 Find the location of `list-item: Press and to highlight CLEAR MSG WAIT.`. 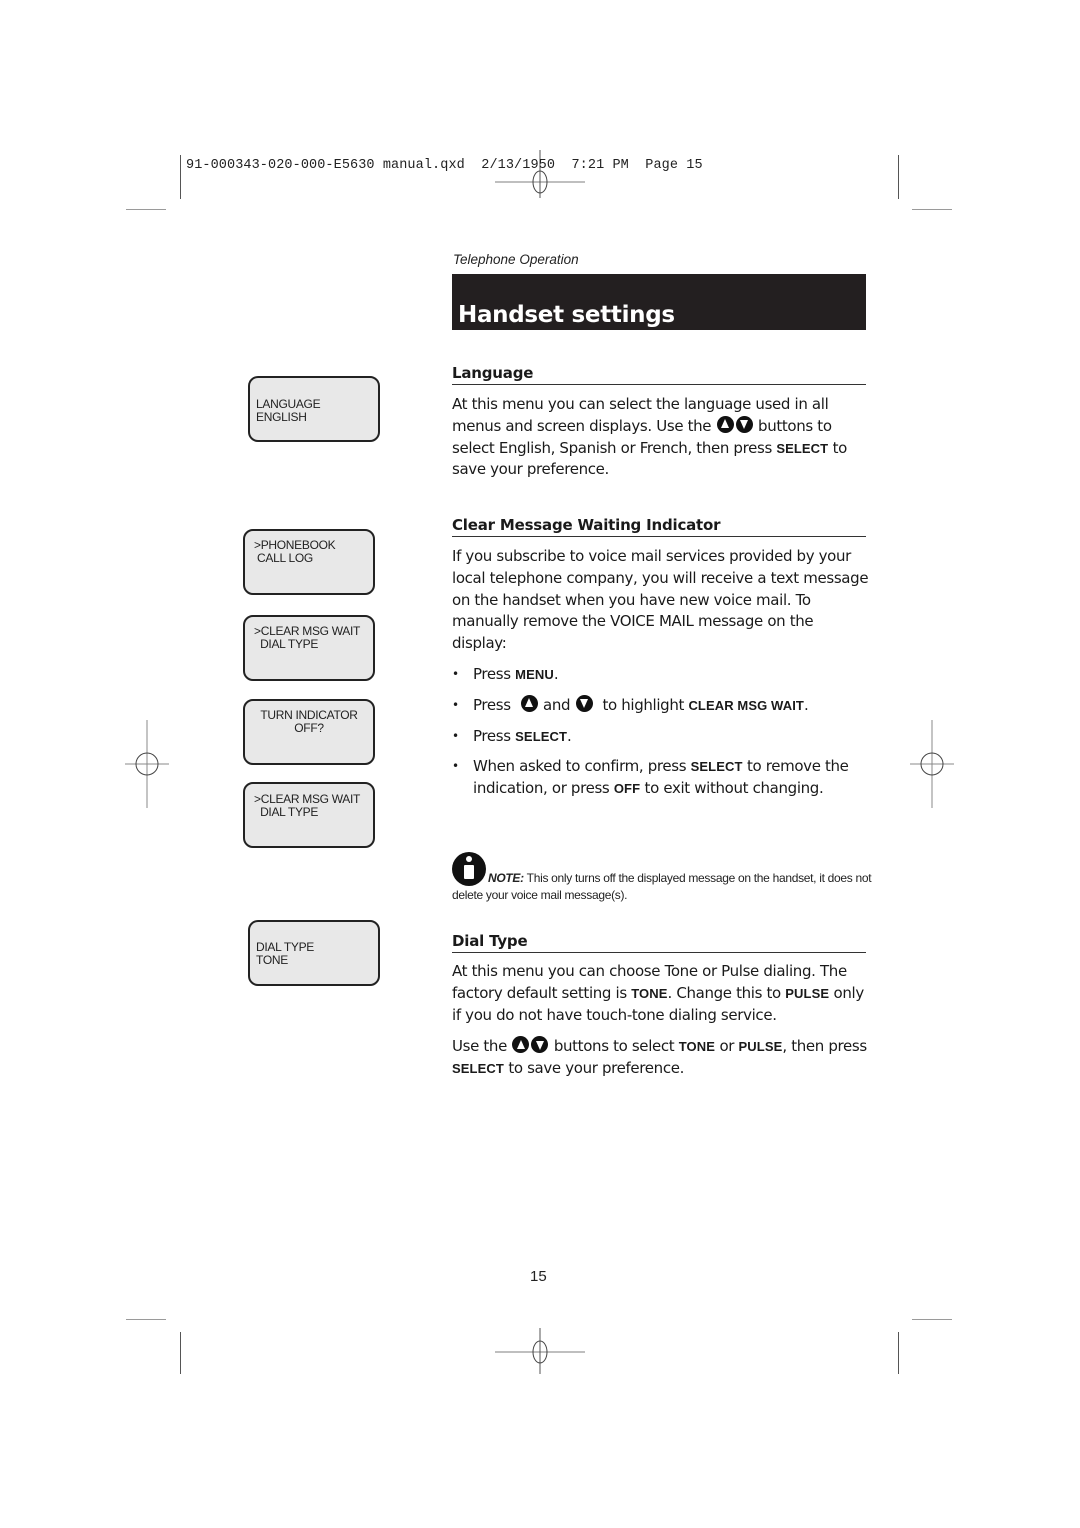

list-item: Press and to highlight CLEAR MSG WAIT. is located at coordinates (662, 705).